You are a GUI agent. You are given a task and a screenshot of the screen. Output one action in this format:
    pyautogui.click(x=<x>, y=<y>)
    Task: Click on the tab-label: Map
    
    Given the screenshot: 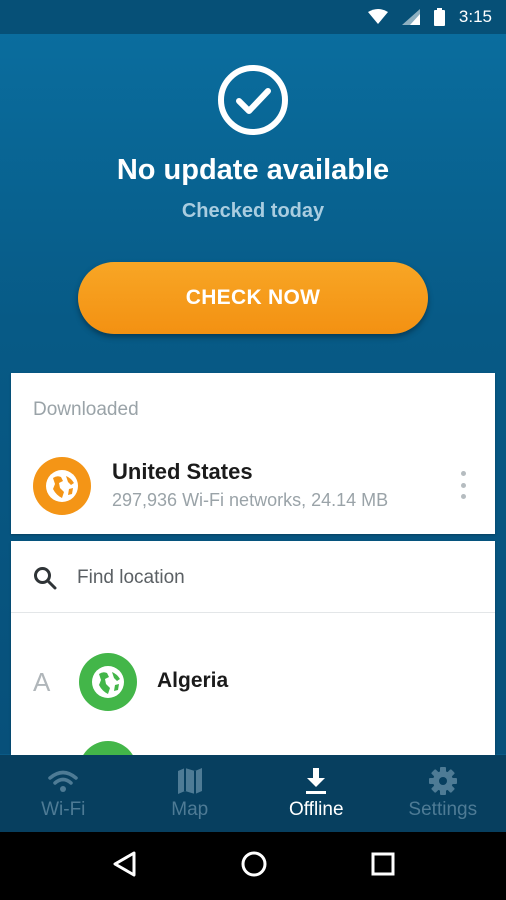 What is the action you would take?
    pyautogui.click(x=190, y=809)
    